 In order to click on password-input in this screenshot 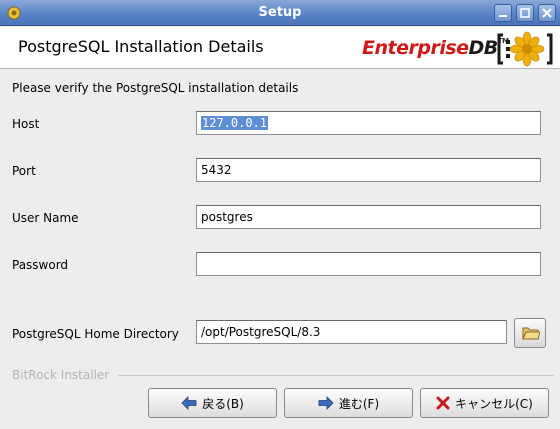, I will do `click(368, 264)`.